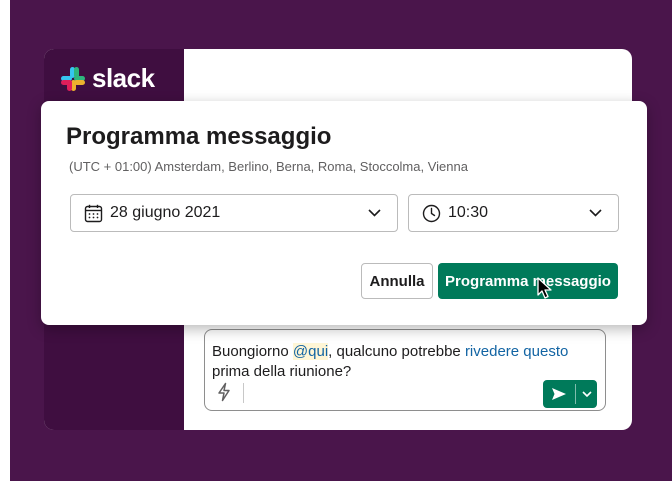  I want to click on dialog-title: Programma messaggio, so click(199, 136).